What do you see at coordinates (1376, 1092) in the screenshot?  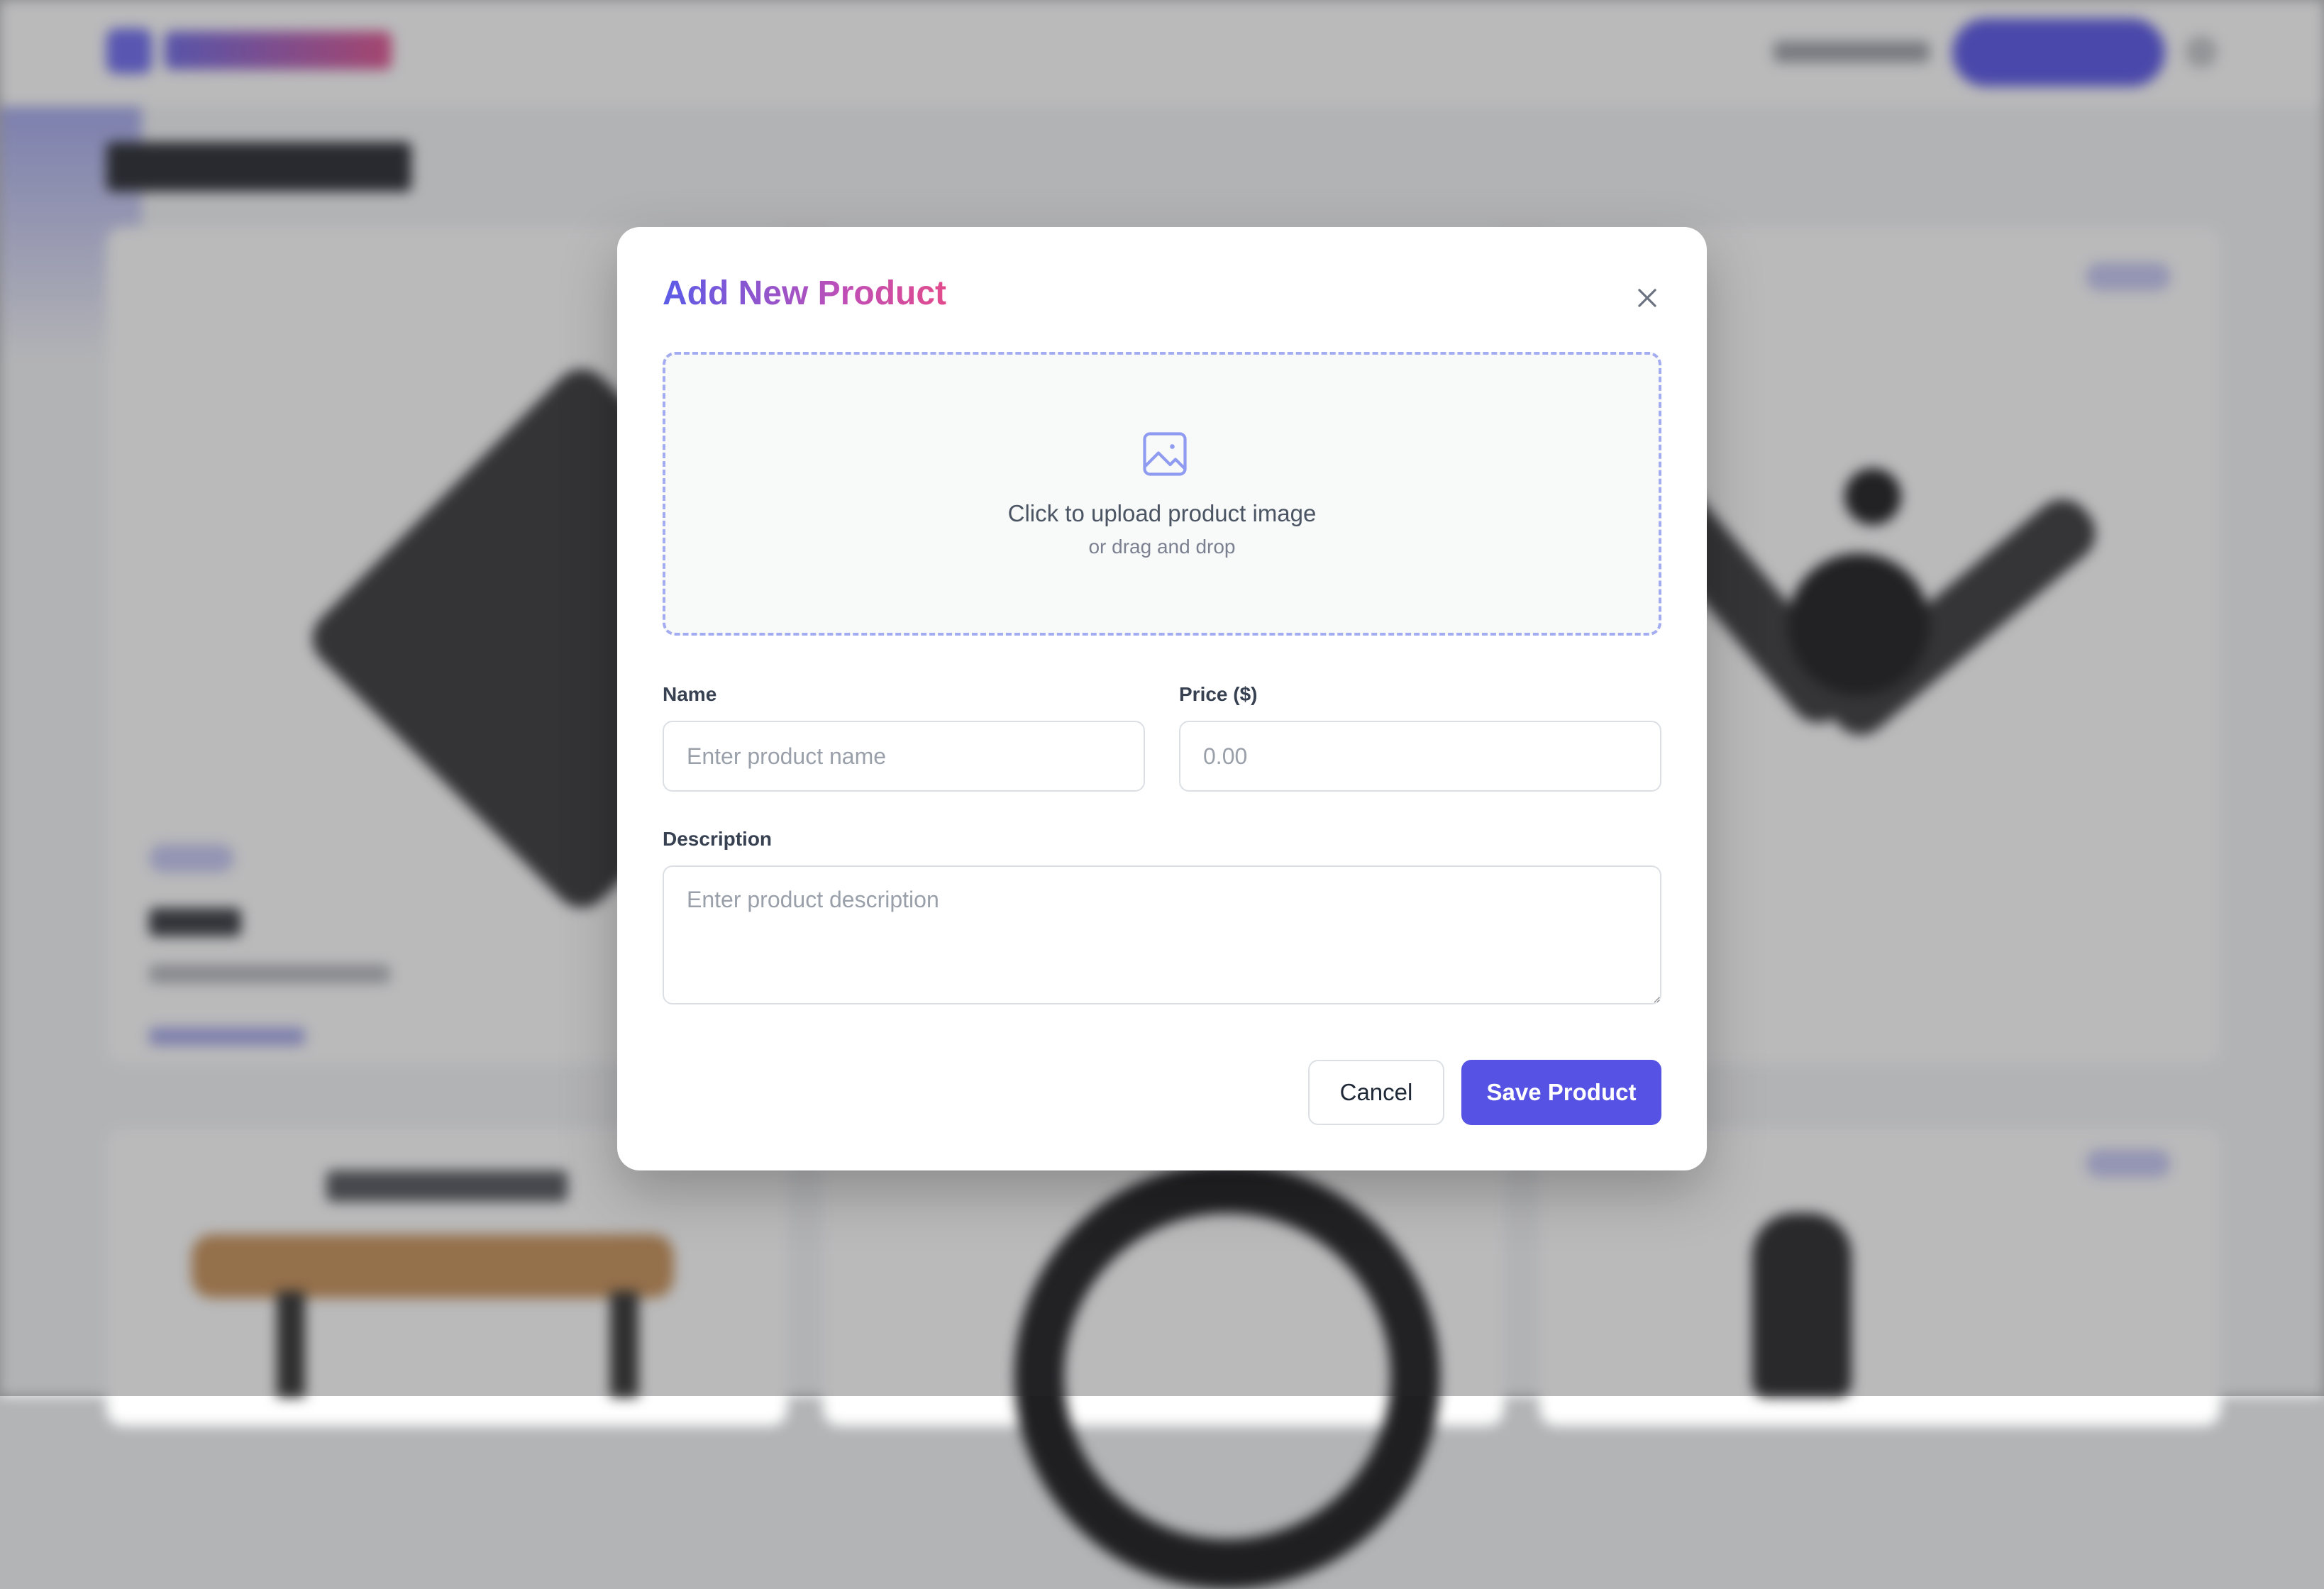 I see `cancel-button: Cancel` at bounding box center [1376, 1092].